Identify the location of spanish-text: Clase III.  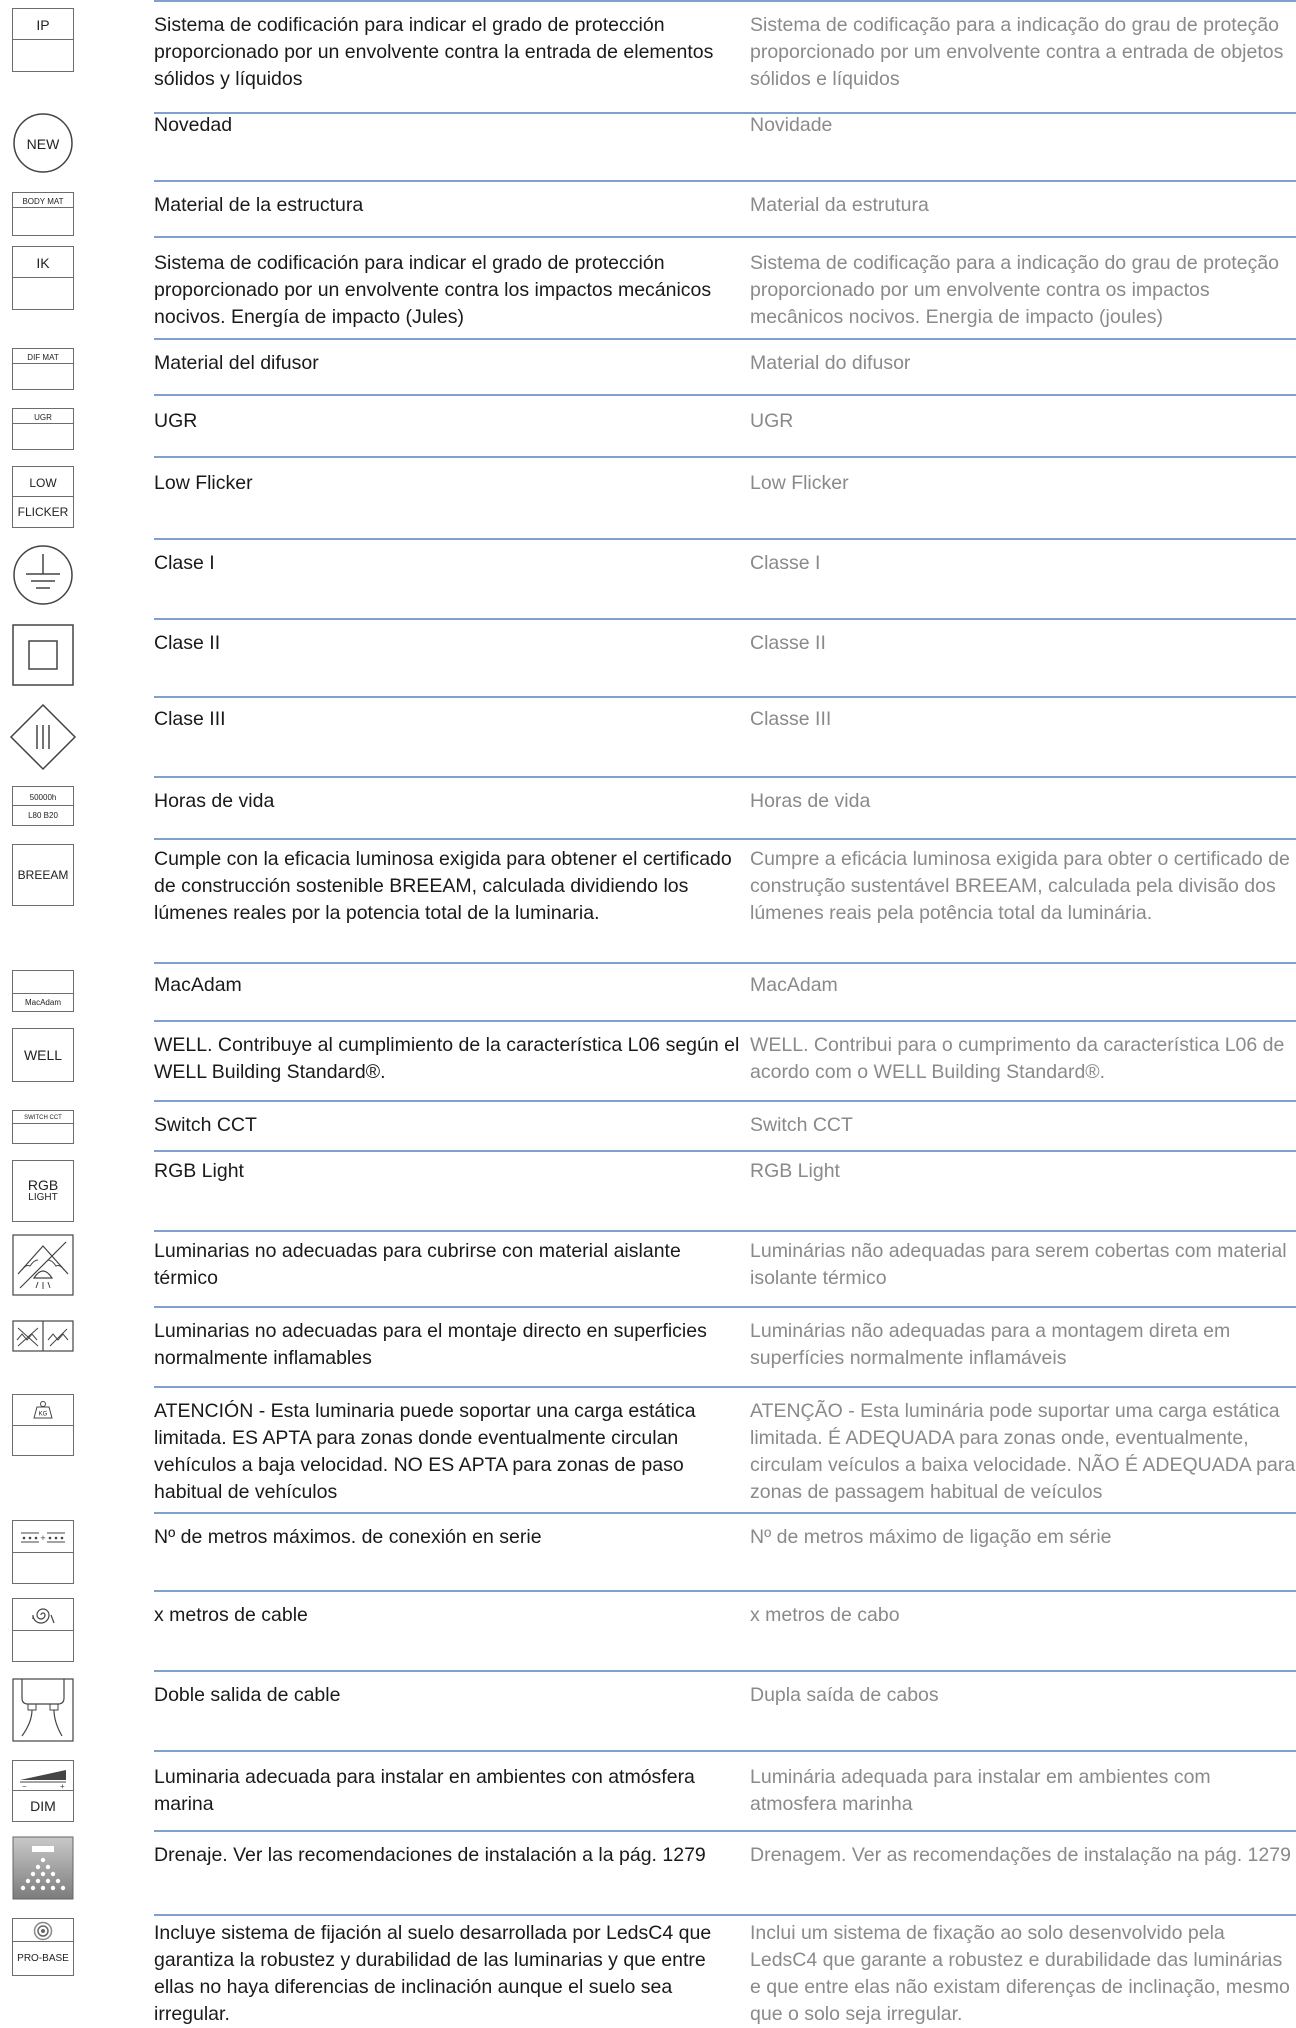
(190, 719).